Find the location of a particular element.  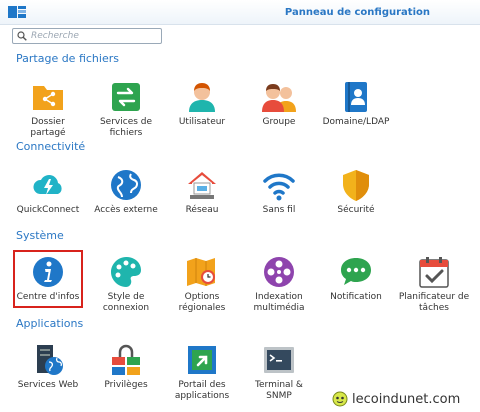

section-title-applications: Applications is located at coordinates (50, 323).